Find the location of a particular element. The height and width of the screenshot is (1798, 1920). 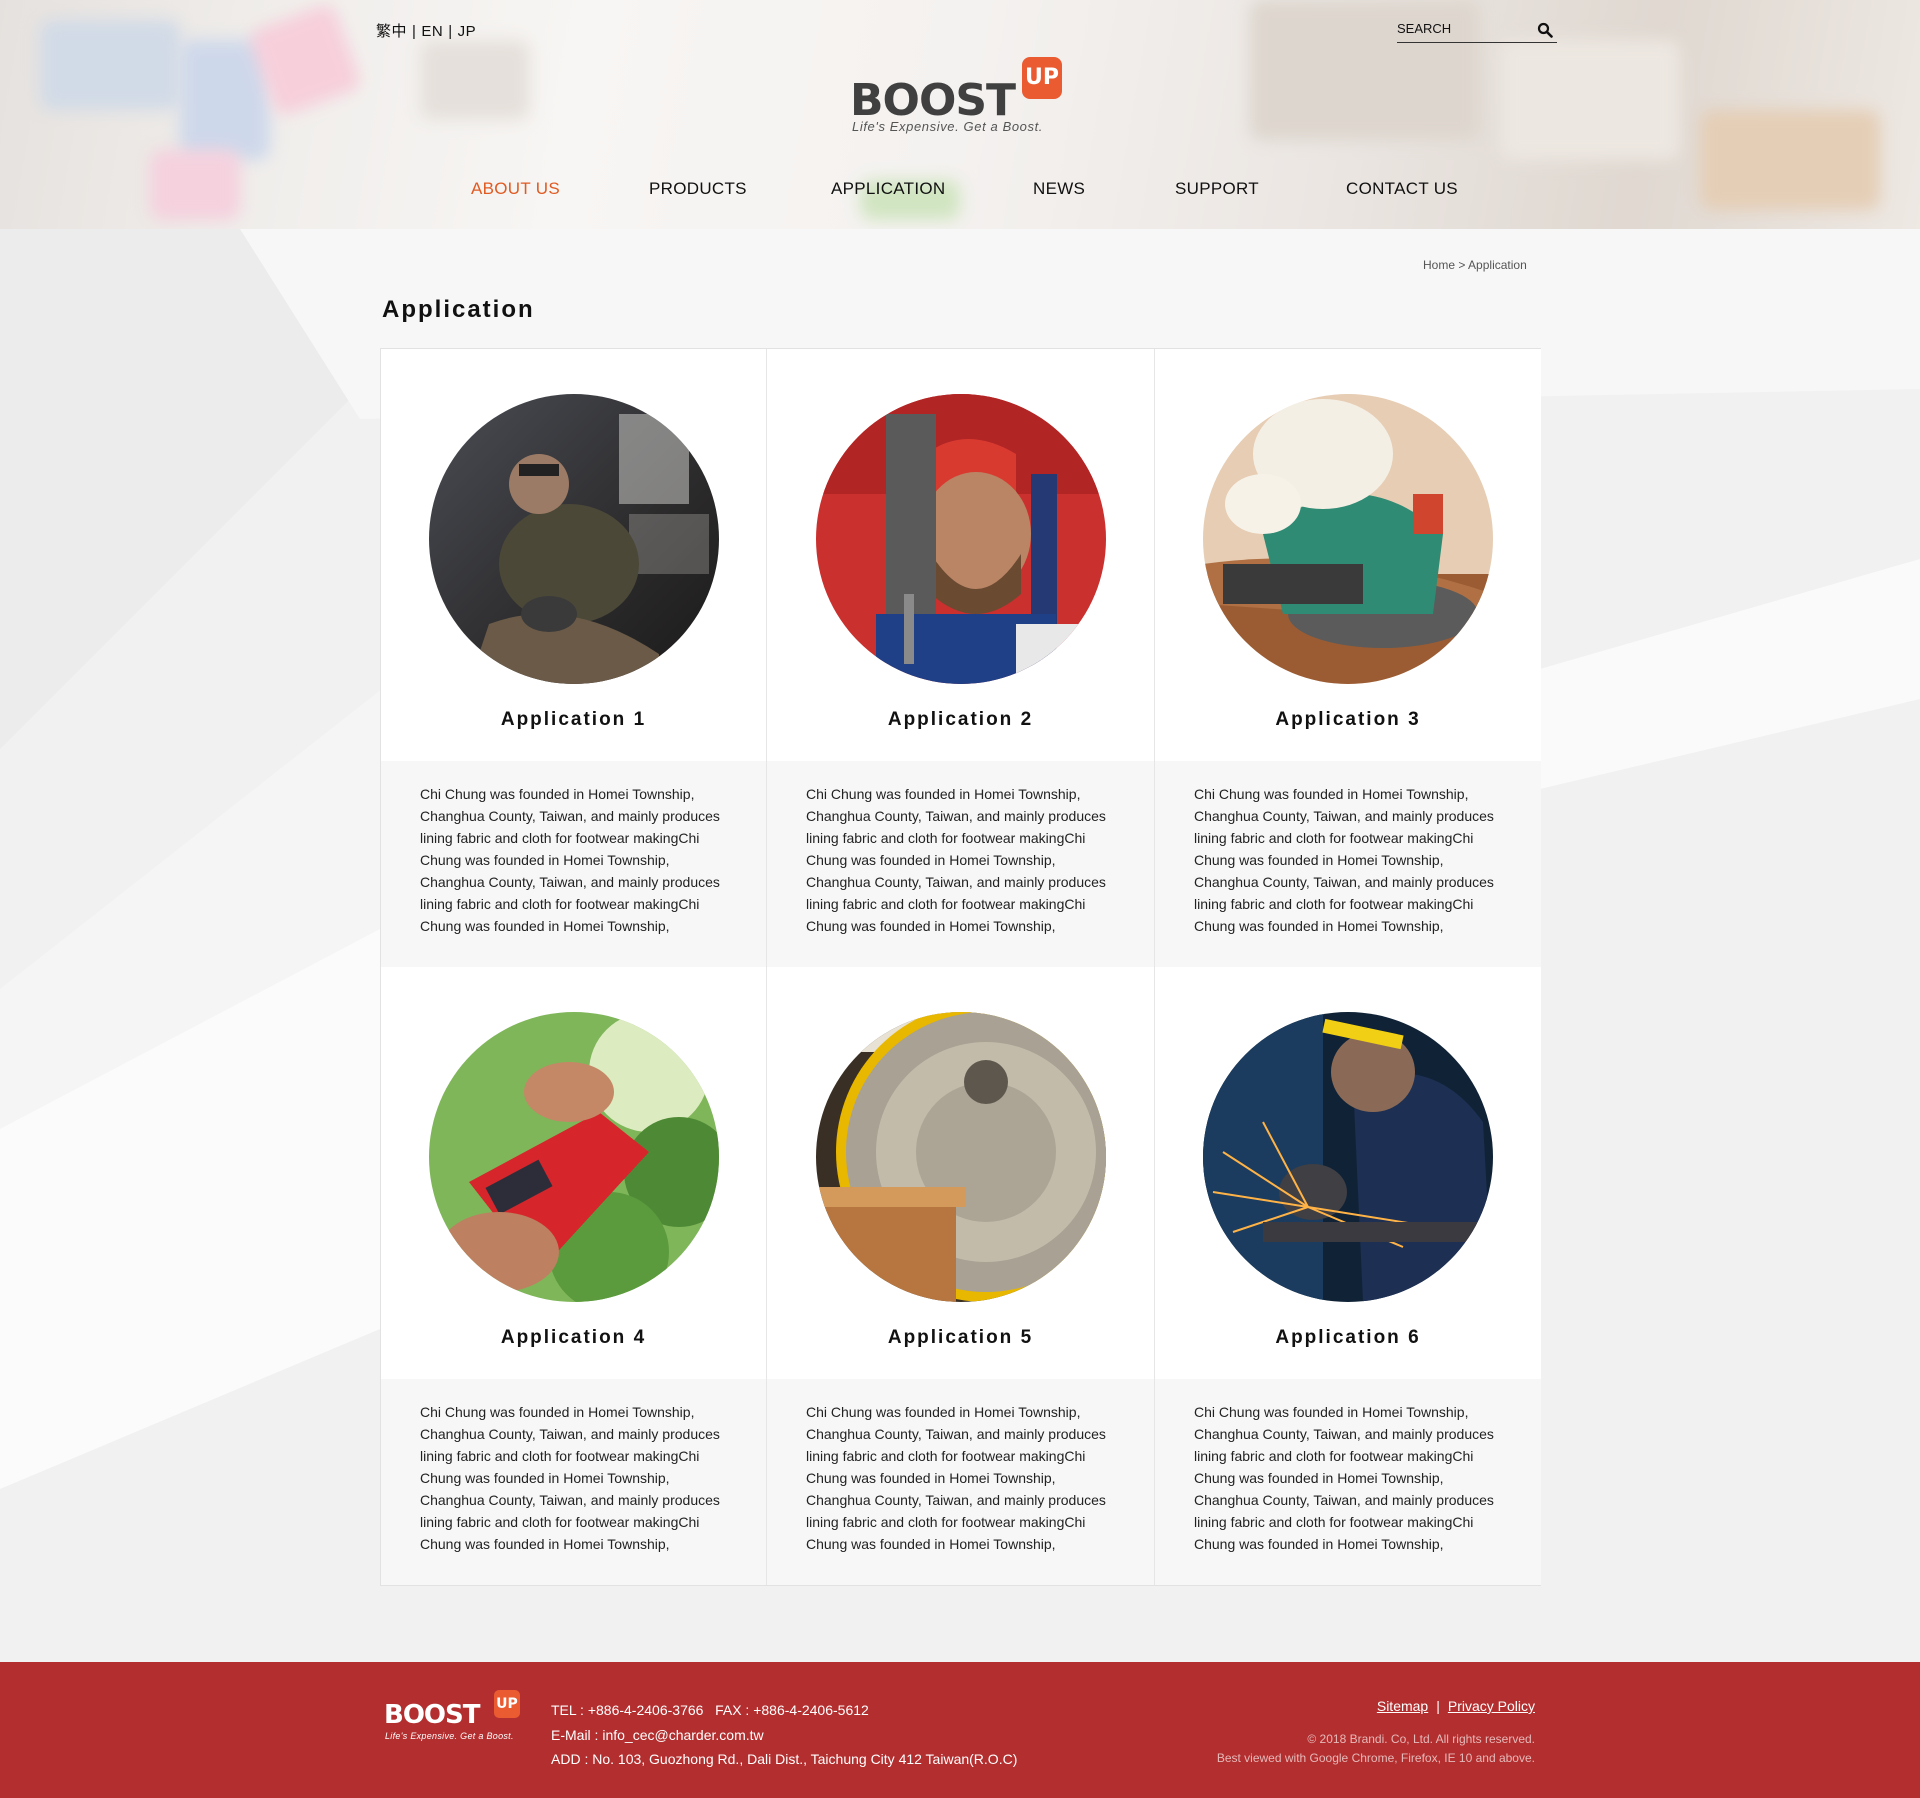

privacy-policy-link: Privacy Policy is located at coordinates (1491, 1706).